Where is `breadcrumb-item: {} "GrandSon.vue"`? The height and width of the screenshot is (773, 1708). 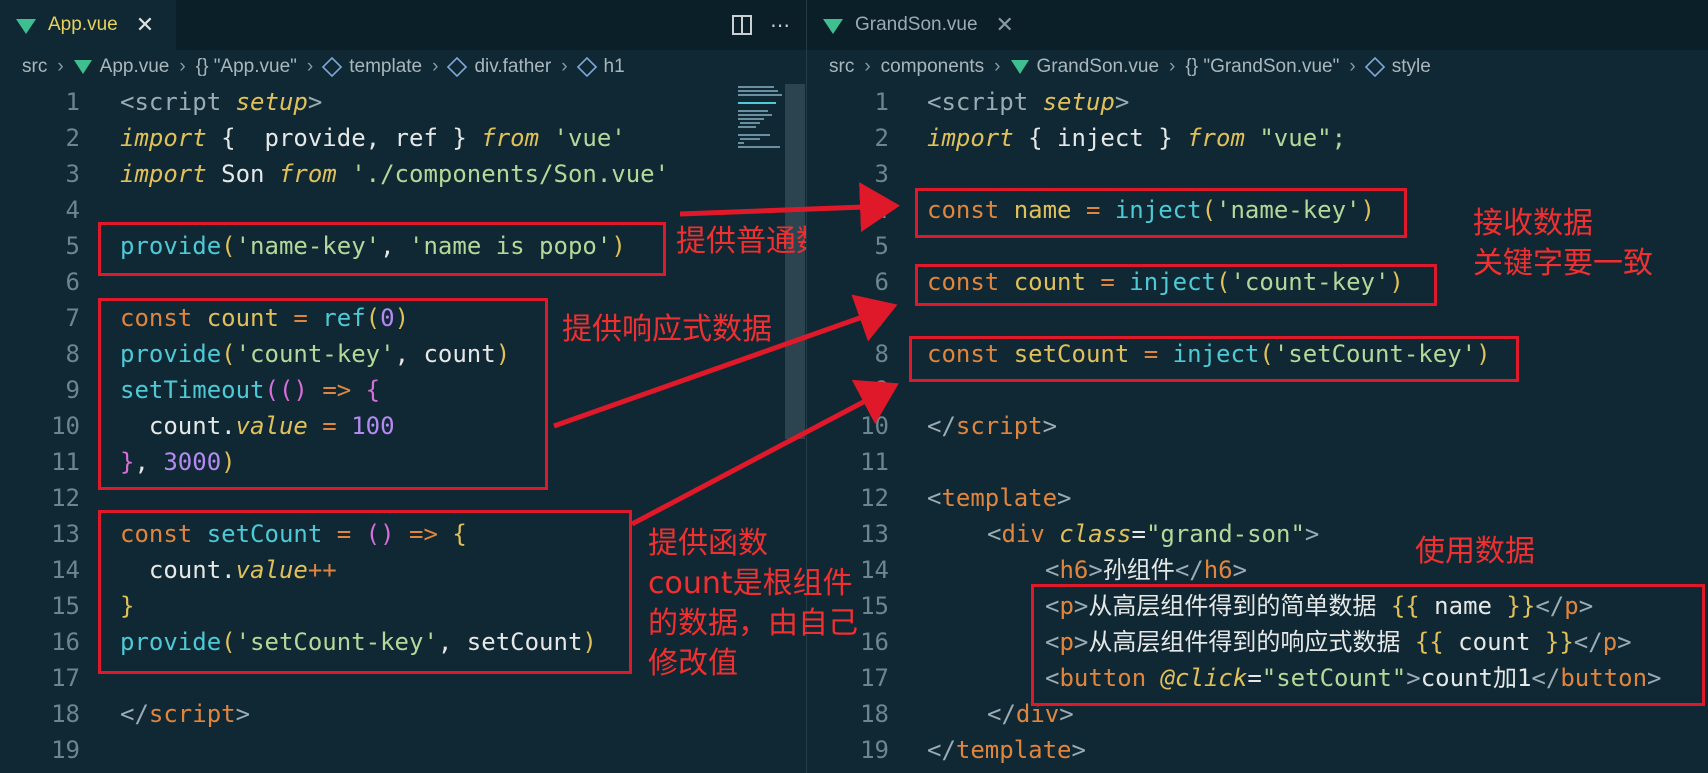 breadcrumb-item: {} "GrandSon.vue" is located at coordinates (1262, 67).